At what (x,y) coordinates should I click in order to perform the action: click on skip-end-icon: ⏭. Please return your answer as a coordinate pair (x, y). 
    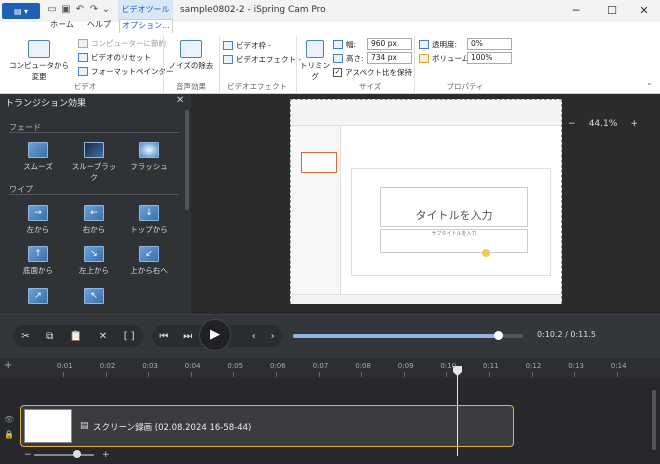
    Looking at the image, I should click on (187, 336).